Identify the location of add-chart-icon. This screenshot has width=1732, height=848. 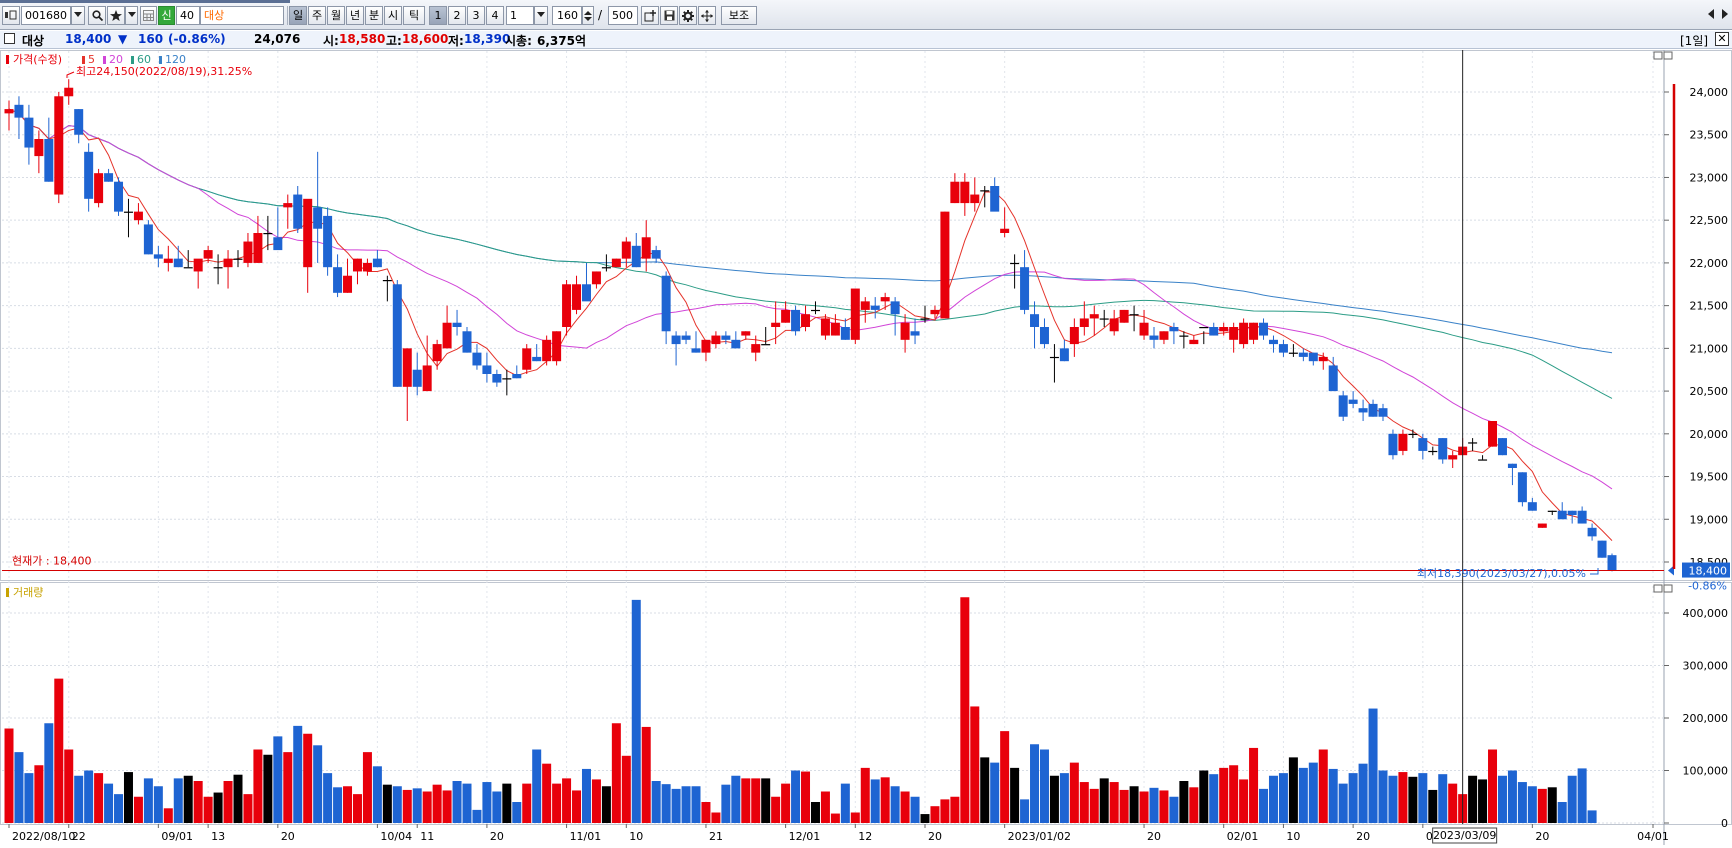
(650, 15).